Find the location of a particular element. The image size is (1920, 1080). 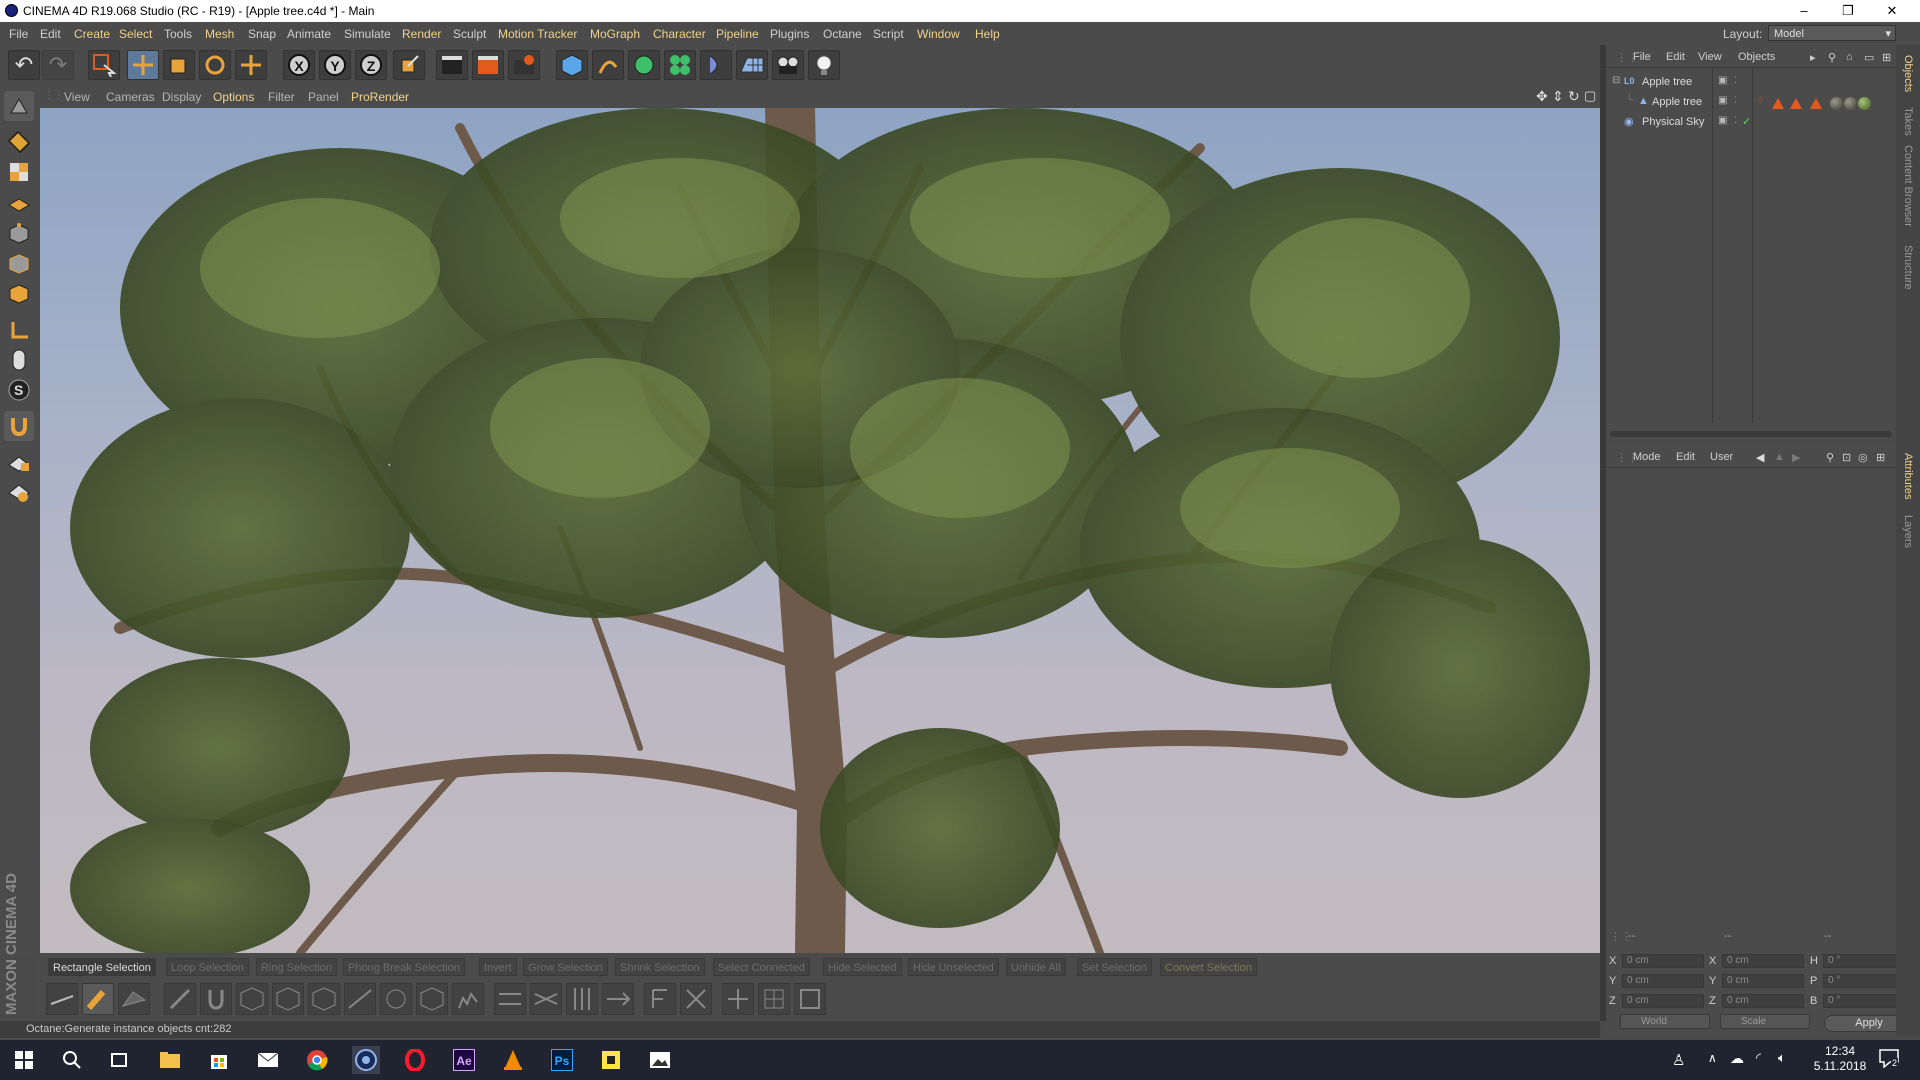

line-cut-button is located at coordinates (62, 999).